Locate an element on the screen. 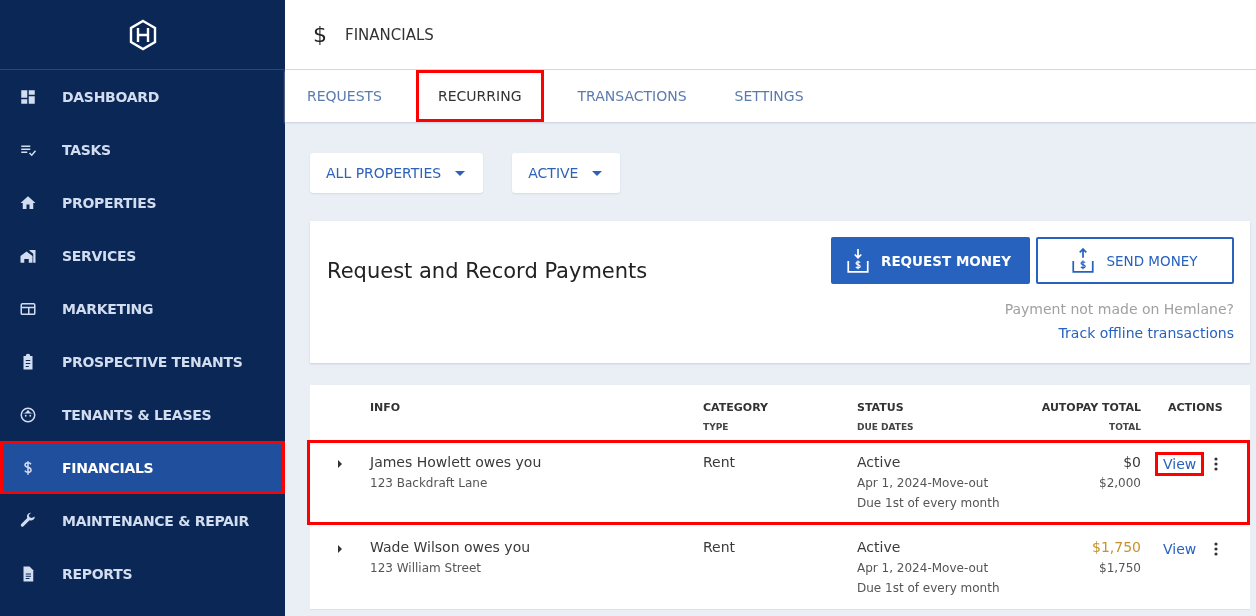  request-money-button: REQUEST MONEY is located at coordinates (930, 260).